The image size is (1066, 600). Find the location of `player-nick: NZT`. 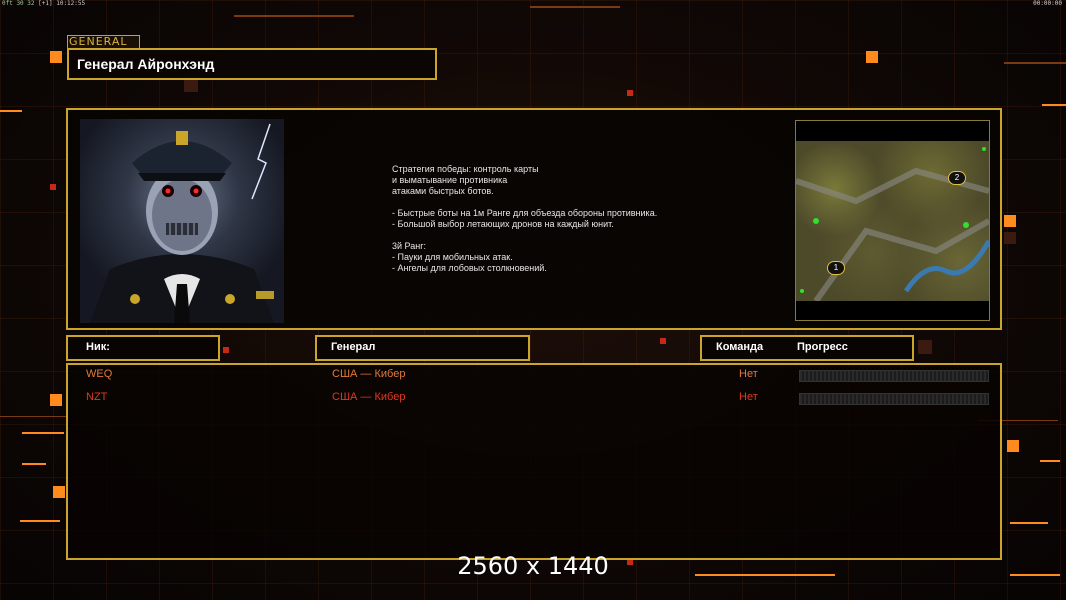

player-nick: NZT is located at coordinates (97, 397).